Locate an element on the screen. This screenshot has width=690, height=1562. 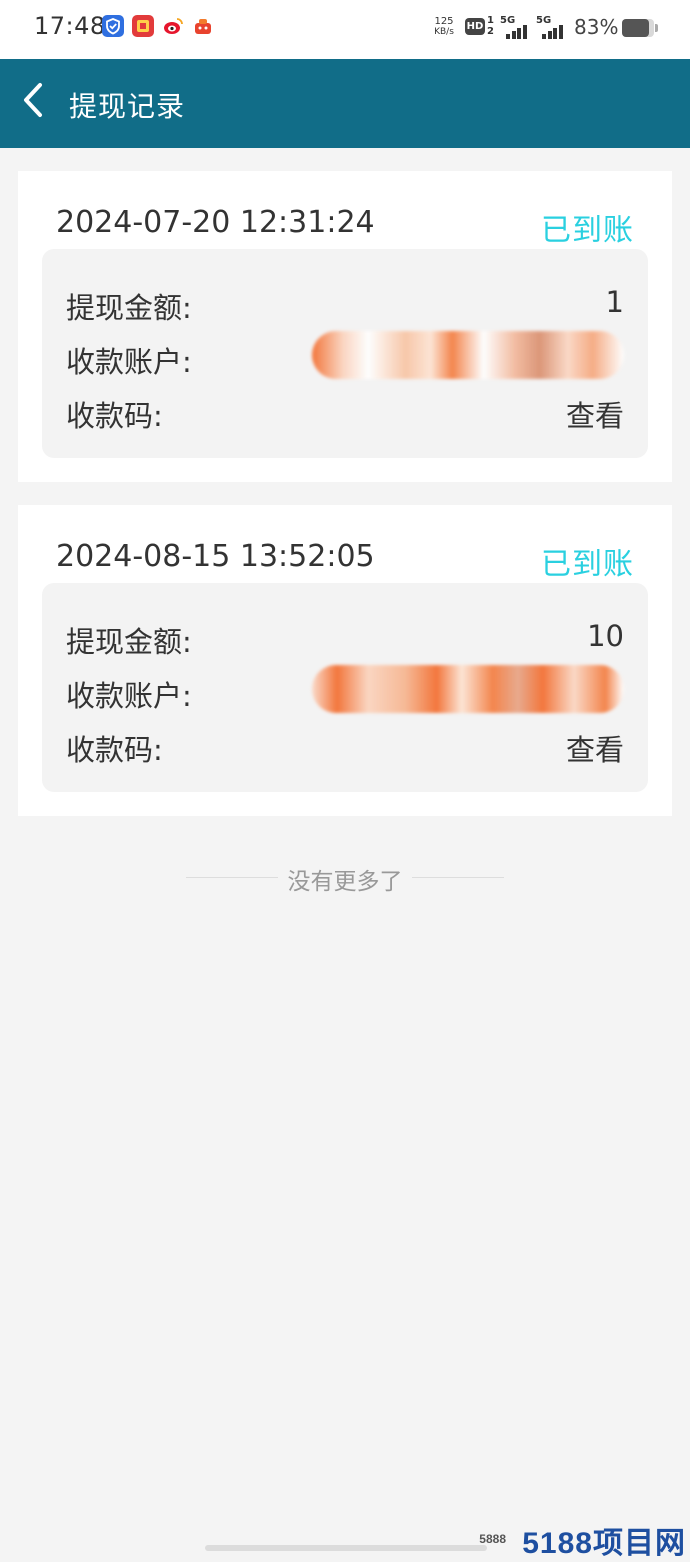
watermark-text: 5188项目网 is located at coordinates (604, 1543).